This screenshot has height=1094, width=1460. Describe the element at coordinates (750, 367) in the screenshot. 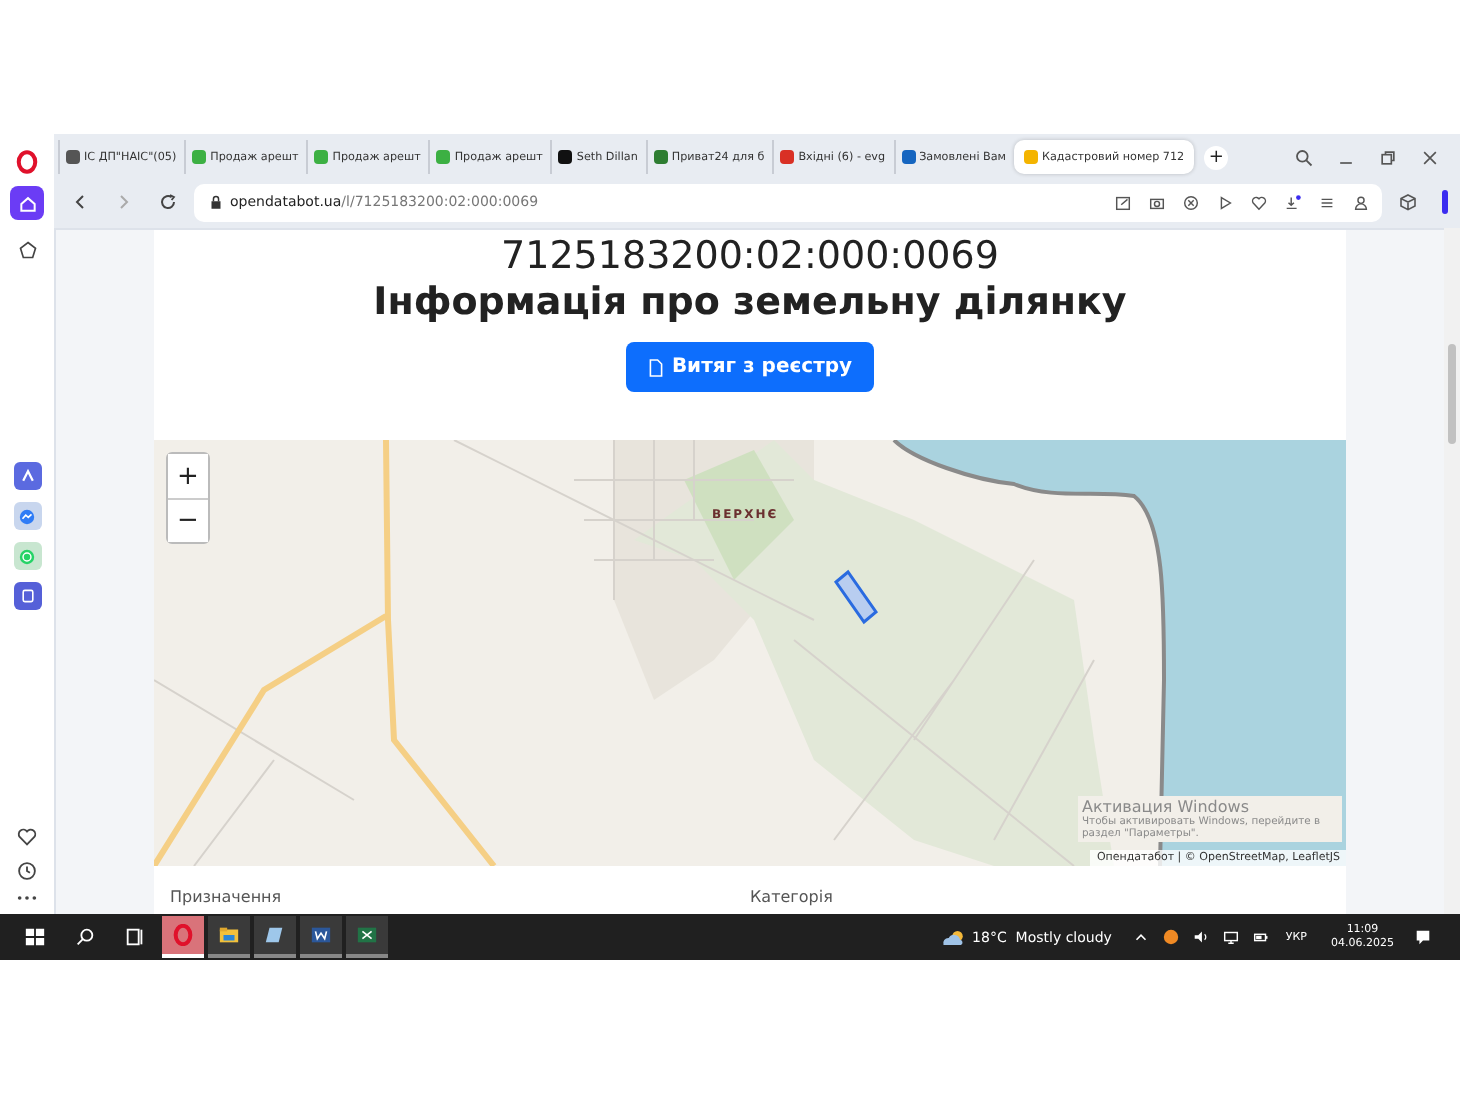

I see `extract-button: Витяг з реєстру` at that location.